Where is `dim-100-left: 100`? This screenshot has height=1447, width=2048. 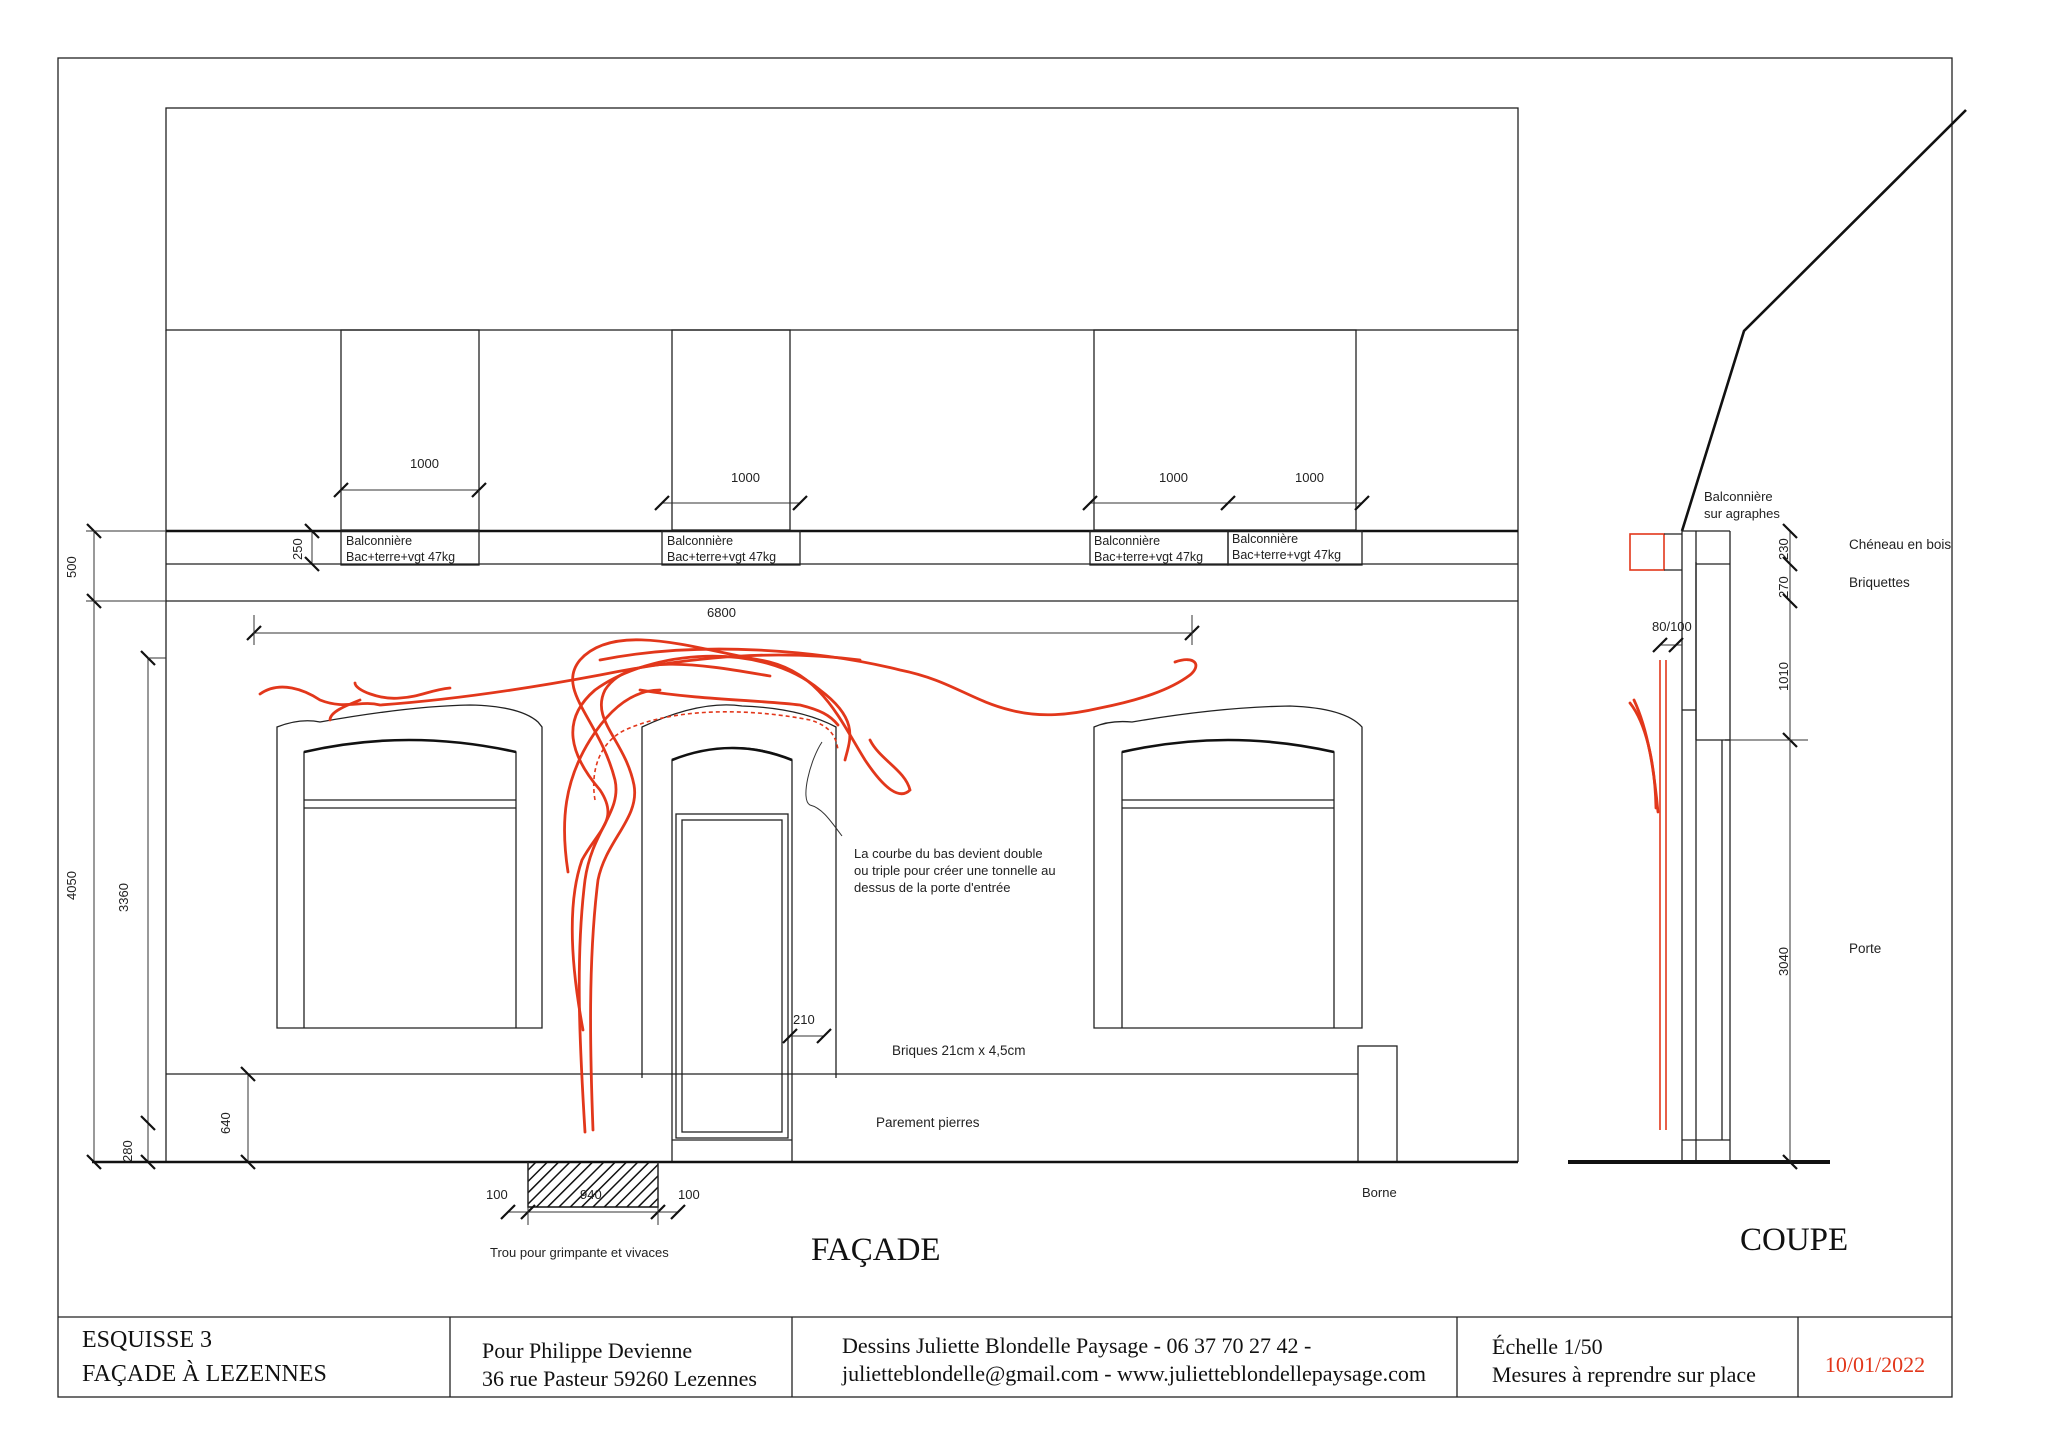
dim-100-left: 100 is located at coordinates (497, 1194).